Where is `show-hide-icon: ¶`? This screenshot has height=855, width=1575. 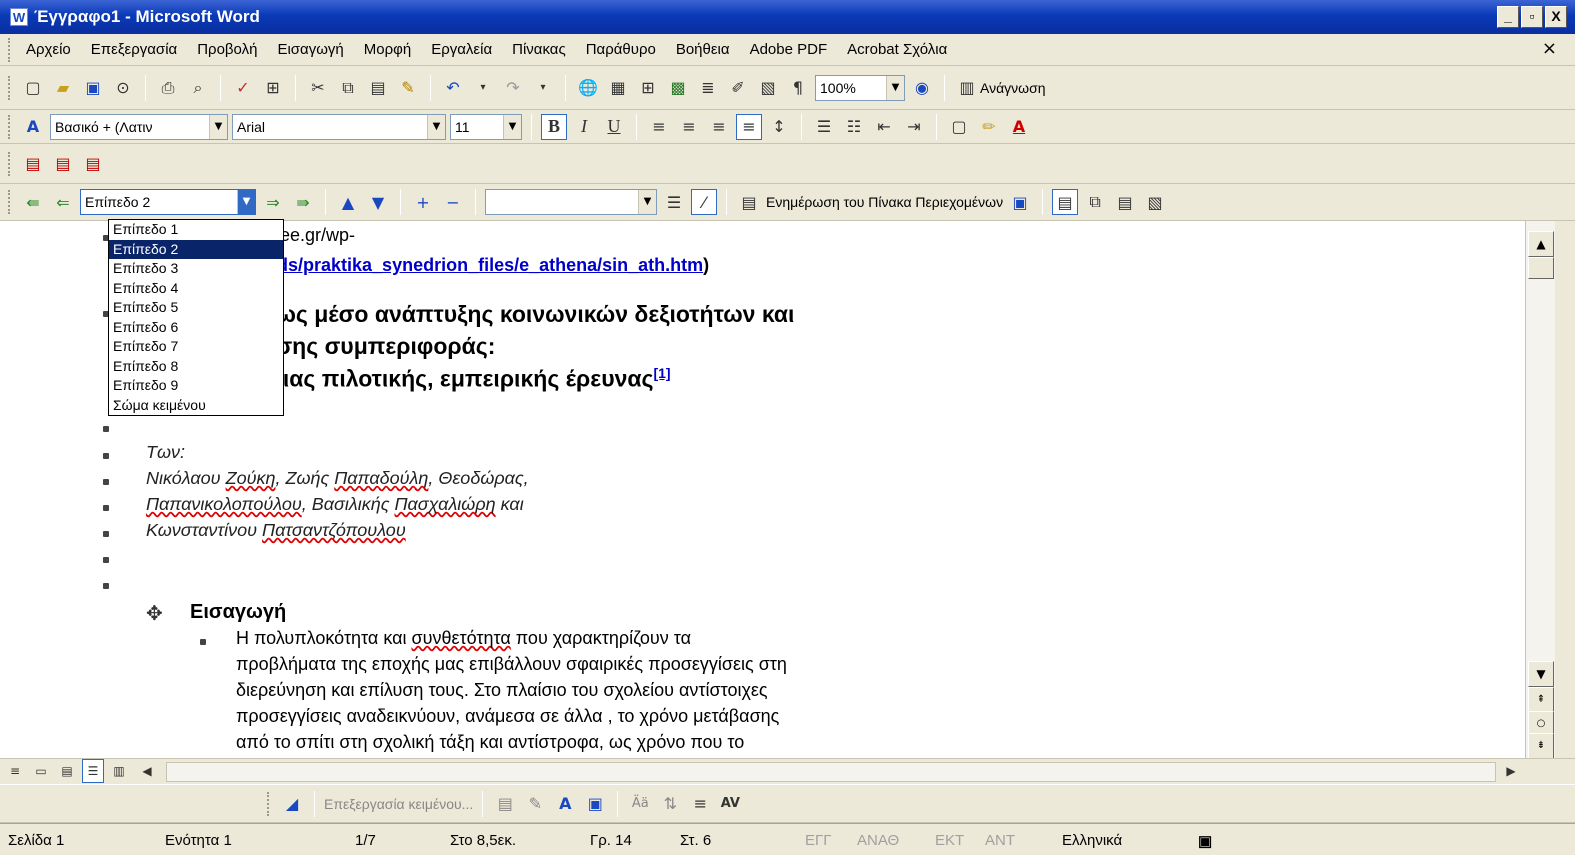 show-hide-icon: ¶ is located at coordinates (798, 88).